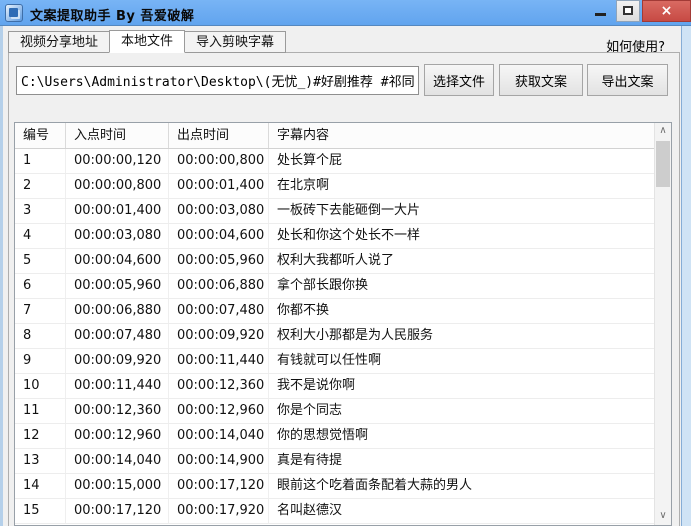 This screenshot has width=691, height=526. I want to click on table-row: 13 00:00:14,040 00:00:14,900 真是有待提, so click(343, 461).